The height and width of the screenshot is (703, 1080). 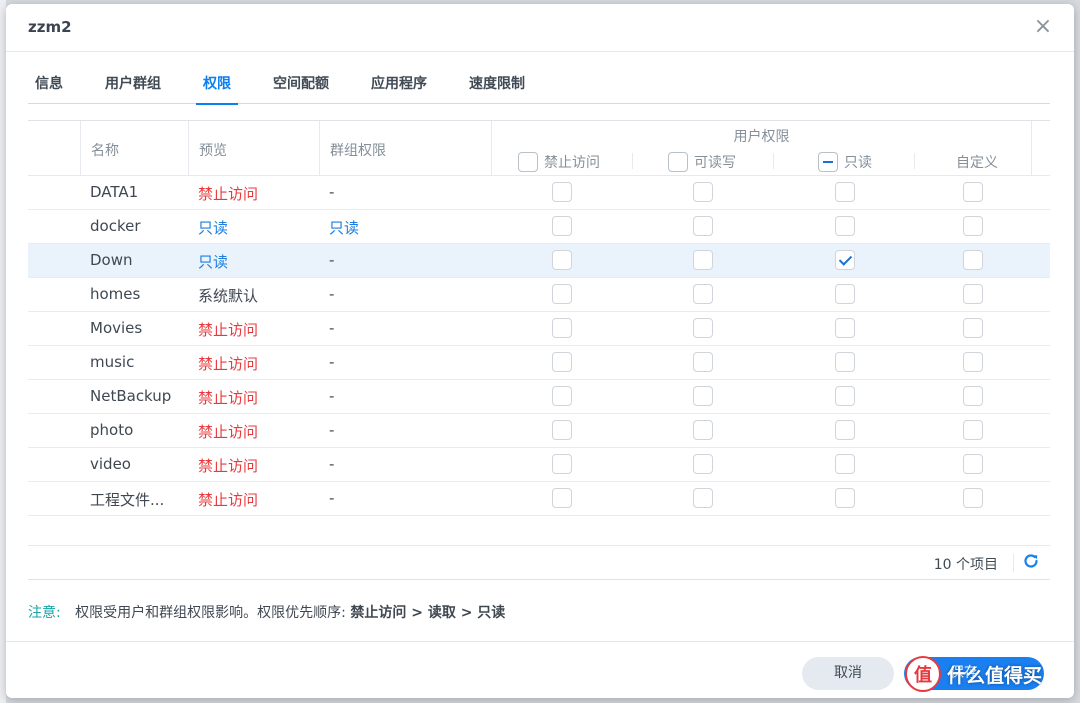 What do you see at coordinates (828, 162) in the screenshot?
I see `ro-all-checkbox` at bounding box center [828, 162].